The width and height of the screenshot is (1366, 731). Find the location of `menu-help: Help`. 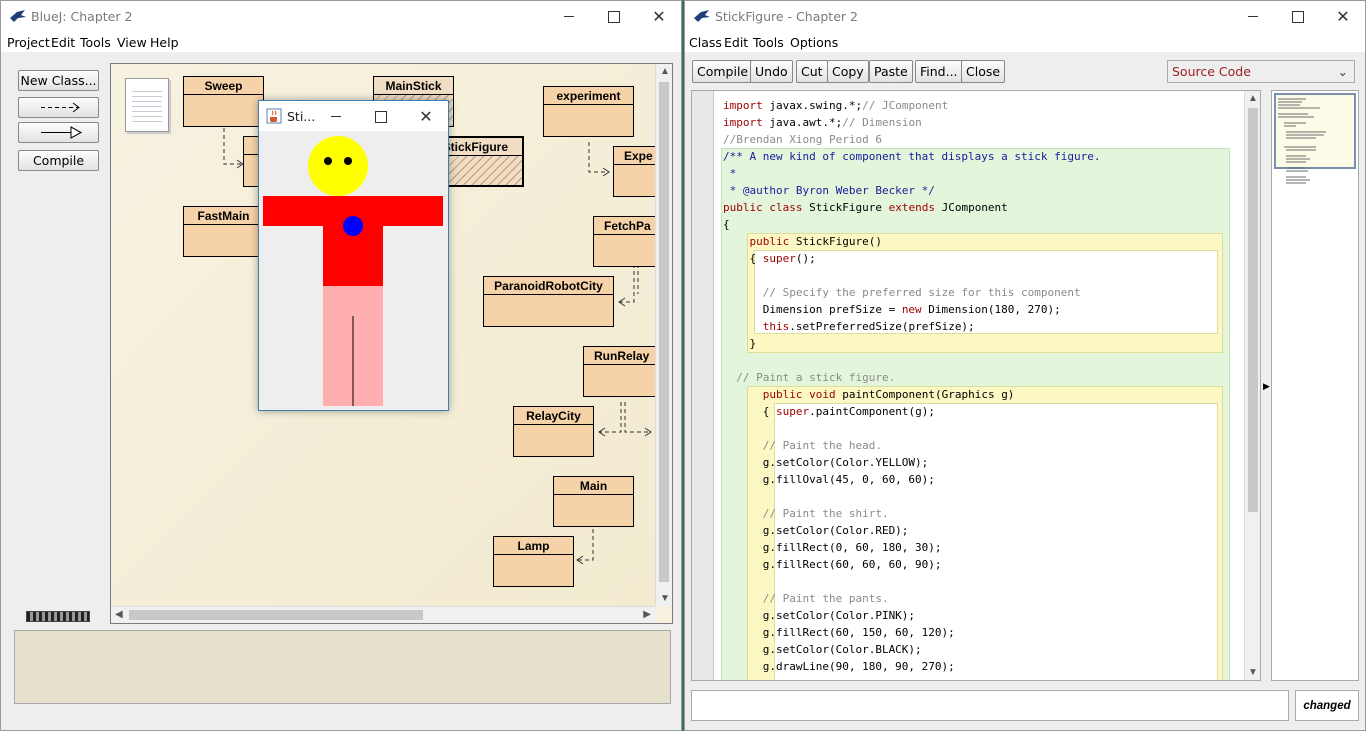

menu-help: Help is located at coordinates (164, 42).